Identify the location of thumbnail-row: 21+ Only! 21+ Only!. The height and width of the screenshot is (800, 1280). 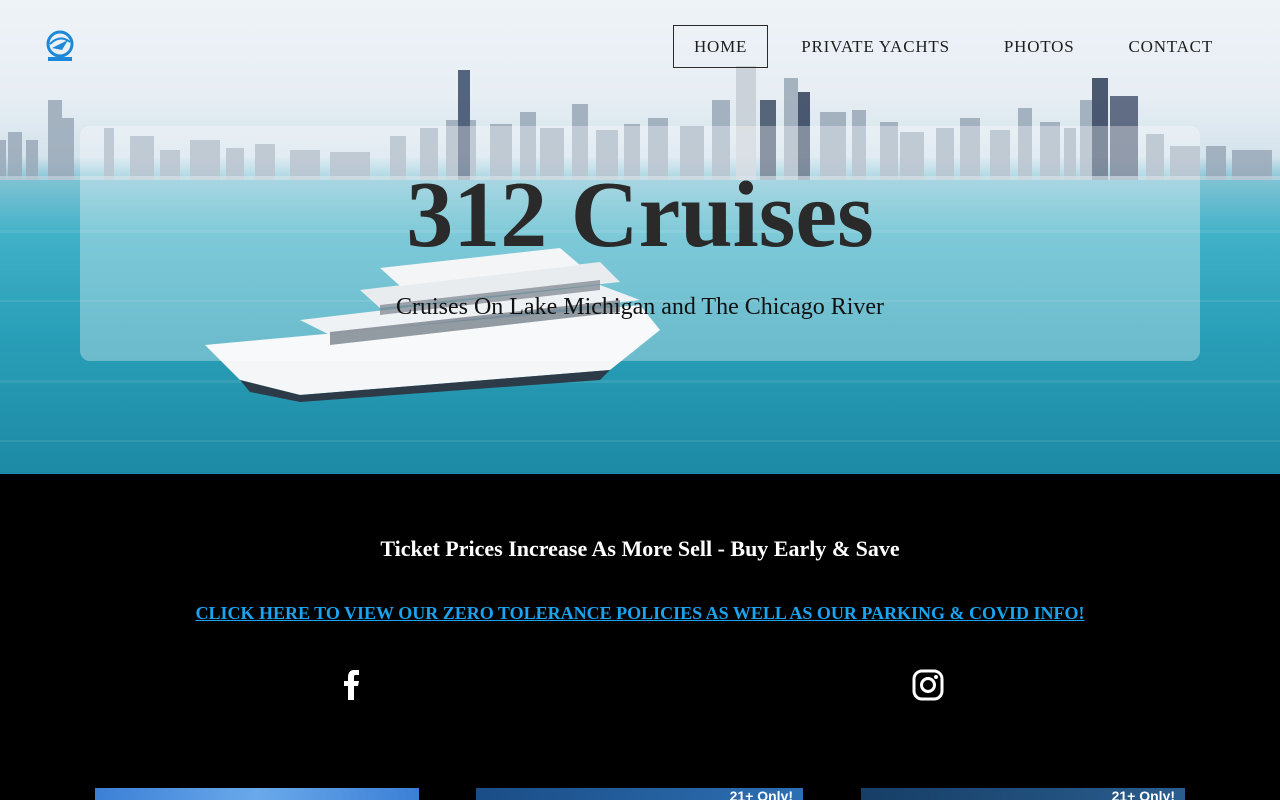
(640, 794).